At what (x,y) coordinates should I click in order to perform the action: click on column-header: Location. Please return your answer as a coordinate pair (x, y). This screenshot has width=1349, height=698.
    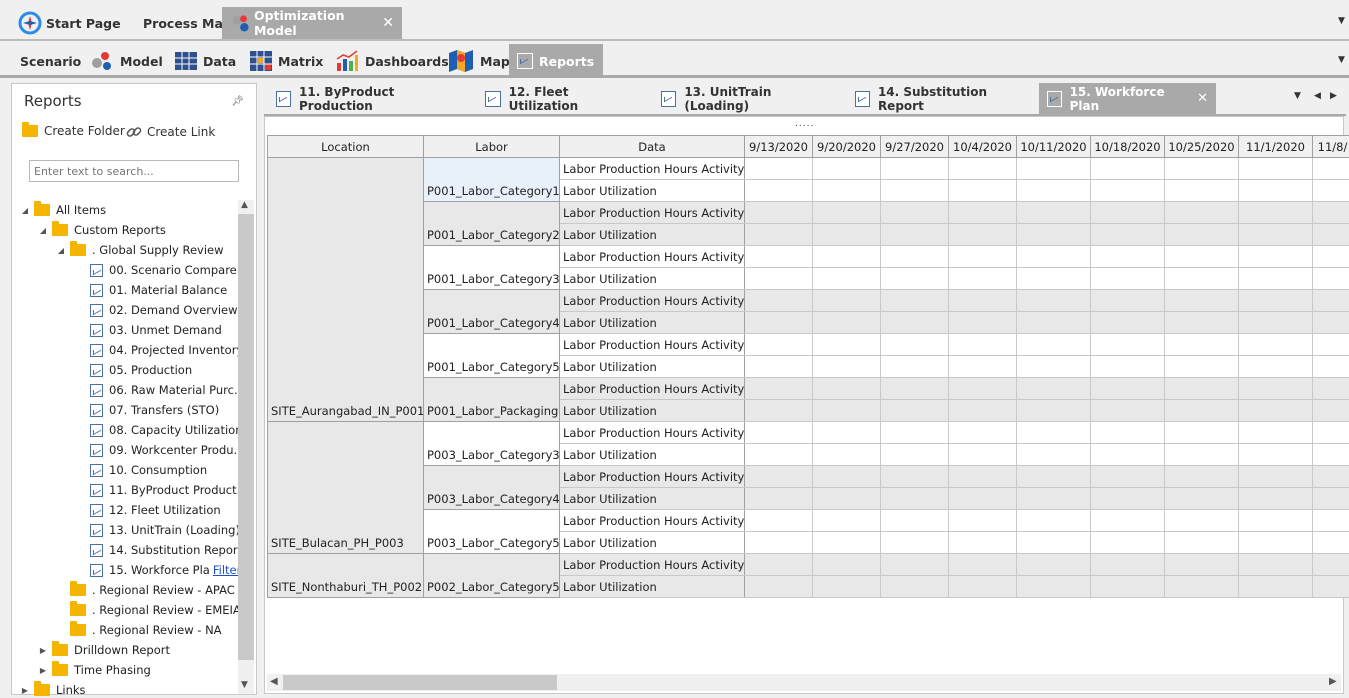
    Looking at the image, I should click on (345, 146).